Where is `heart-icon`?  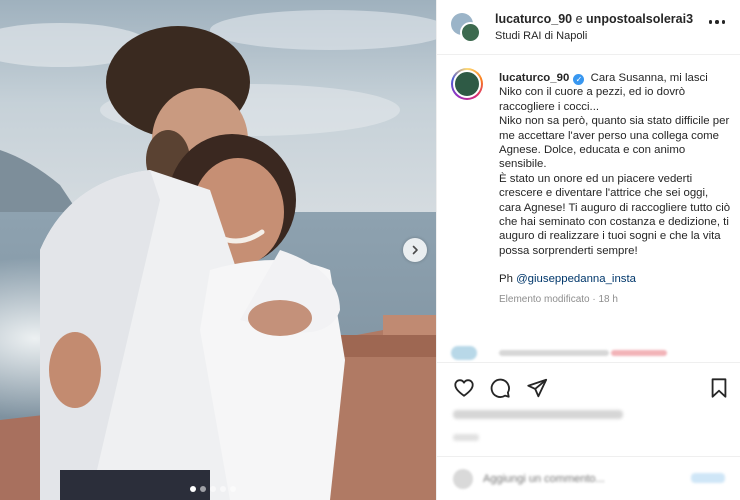
heart-icon is located at coordinates (464, 388).